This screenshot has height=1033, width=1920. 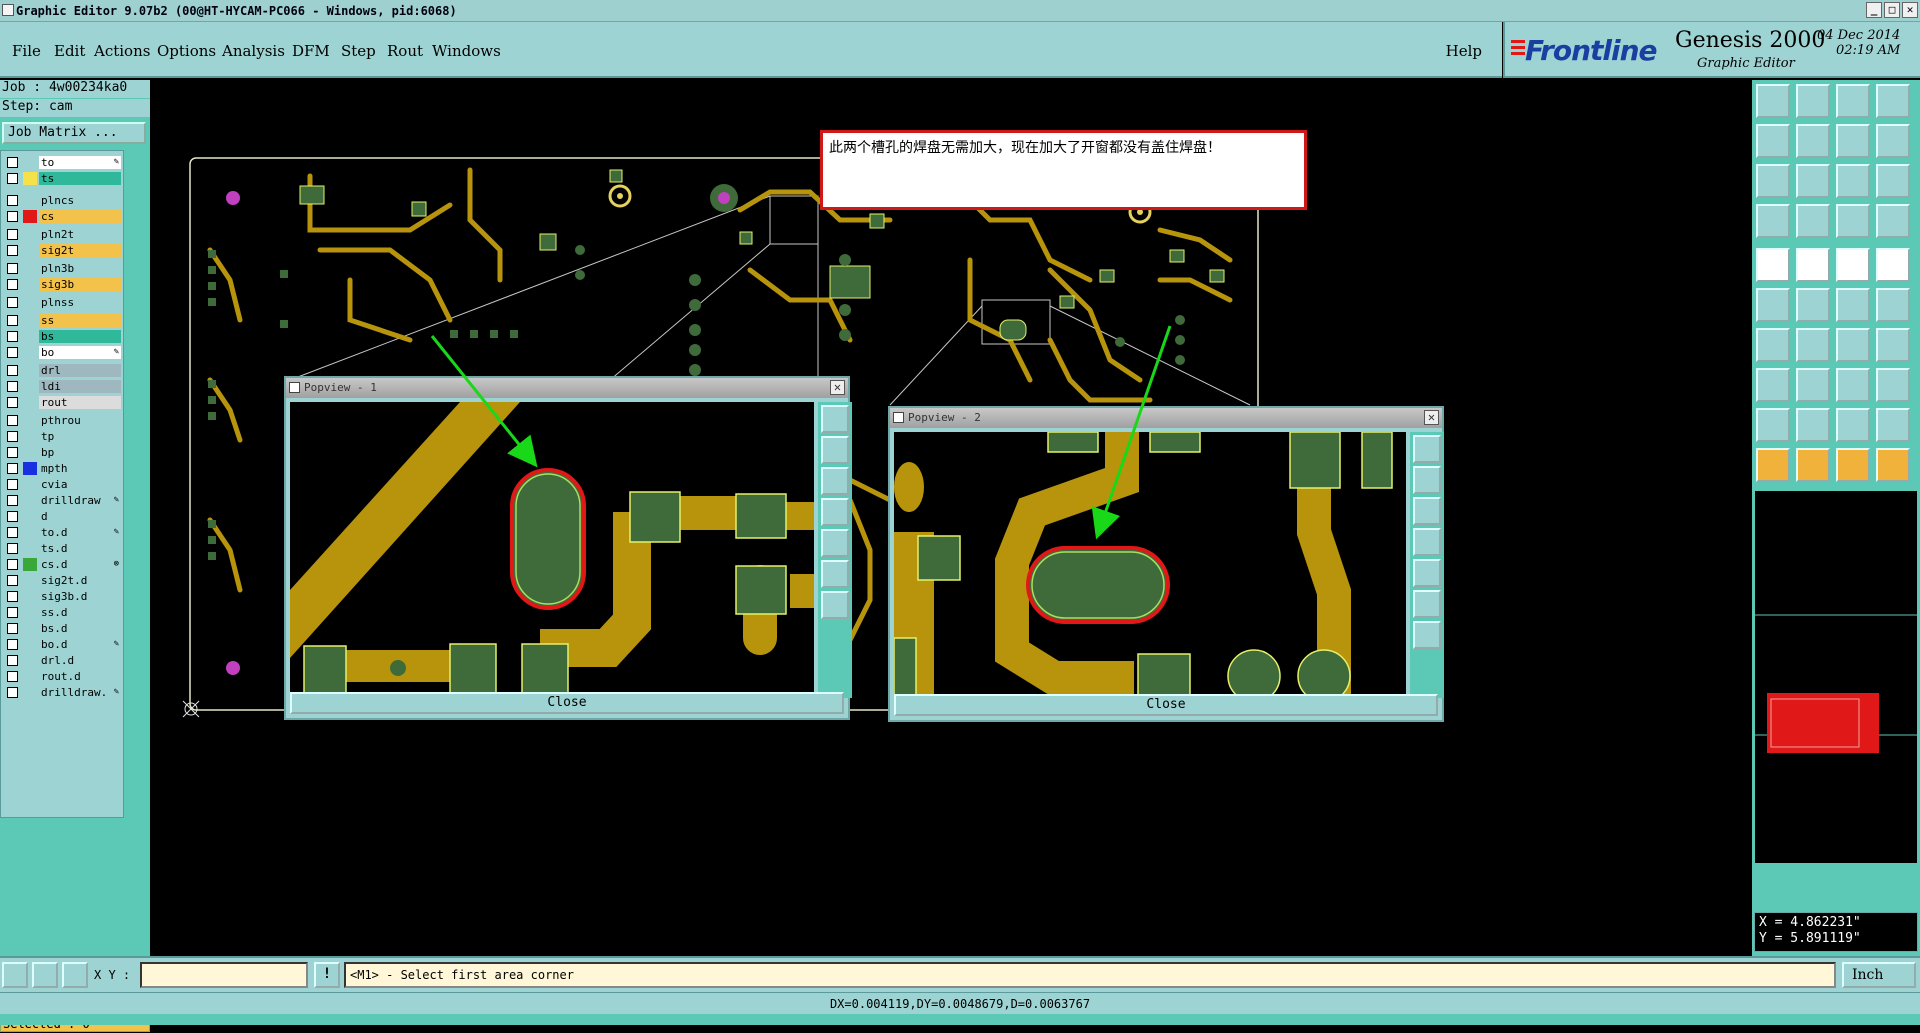 What do you see at coordinates (1853, 465) in the screenshot?
I see `select-net-icon` at bounding box center [1853, 465].